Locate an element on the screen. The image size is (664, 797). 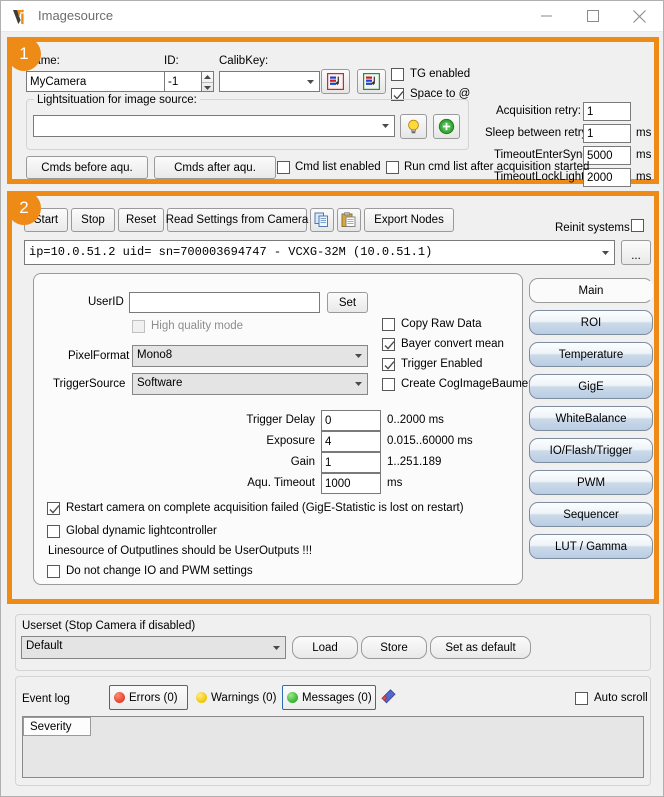
tab-temperature: Temperature is located at coordinates (591, 354).